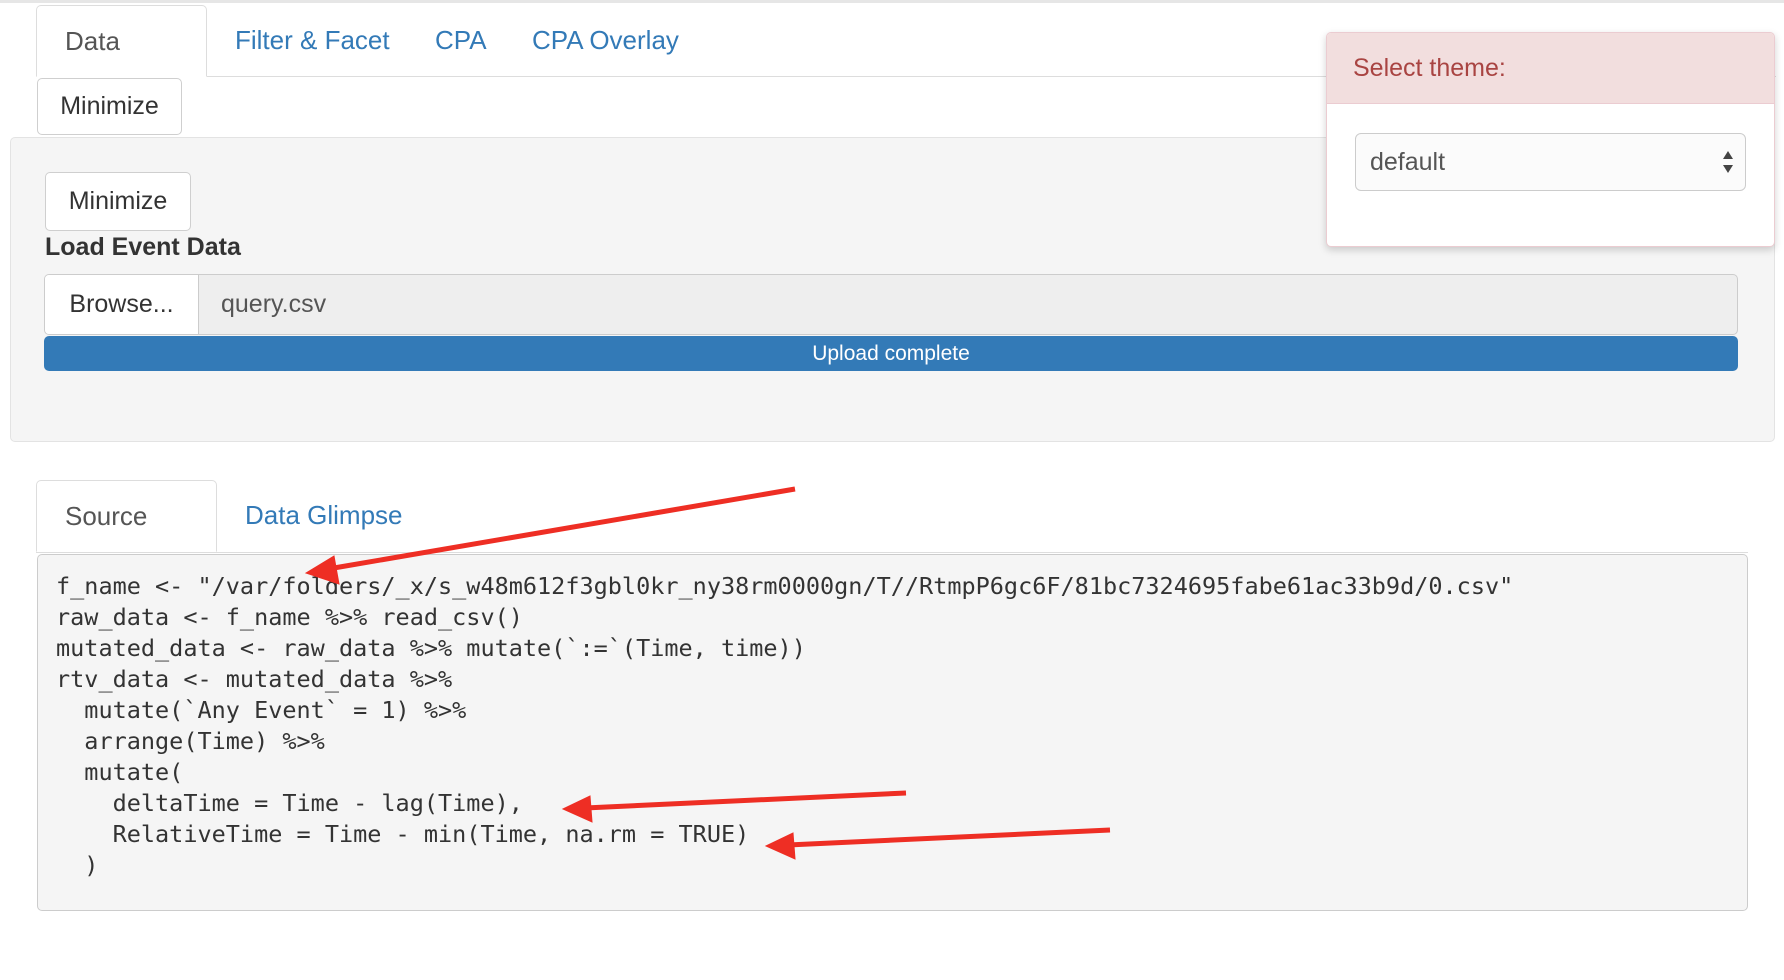  I want to click on upload-progress-fill: Upload complete, so click(891, 353).